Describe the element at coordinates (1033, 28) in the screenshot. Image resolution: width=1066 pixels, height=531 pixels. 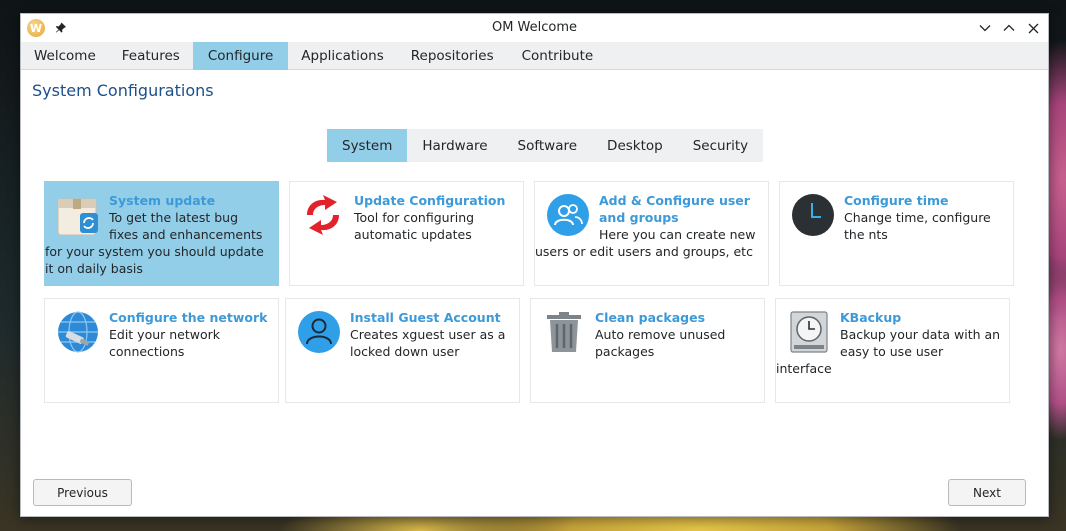
I see `close-button` at that location.